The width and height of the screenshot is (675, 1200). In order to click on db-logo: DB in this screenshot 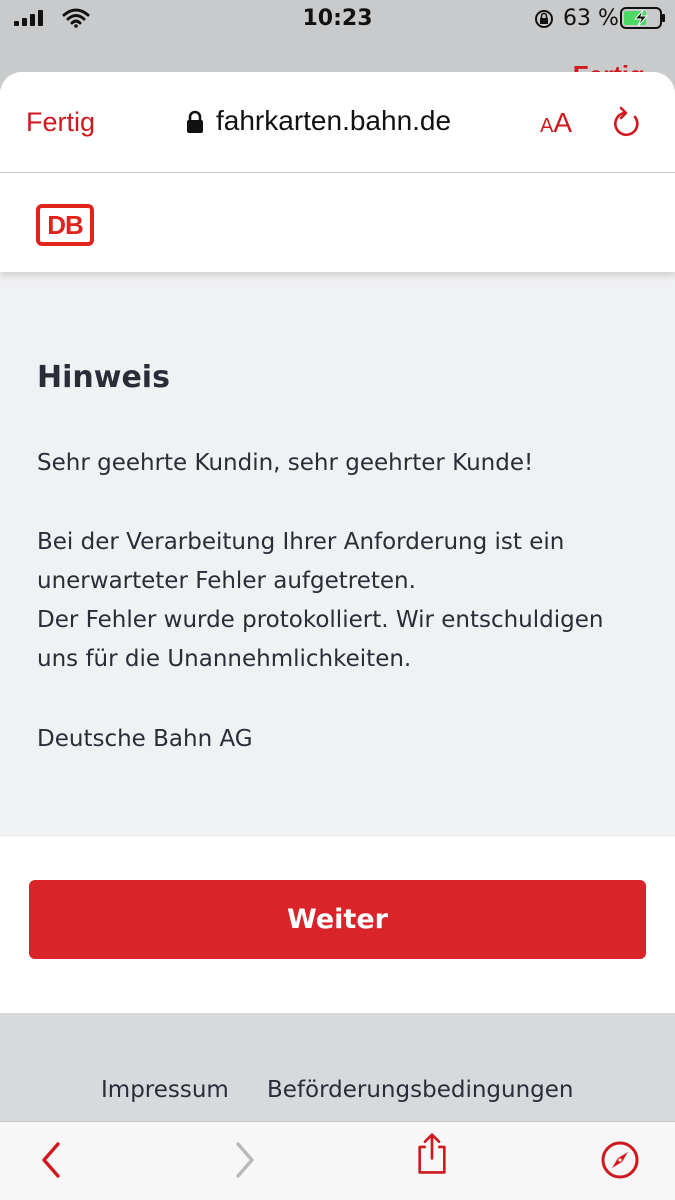, I will do `click(65, 225)`.